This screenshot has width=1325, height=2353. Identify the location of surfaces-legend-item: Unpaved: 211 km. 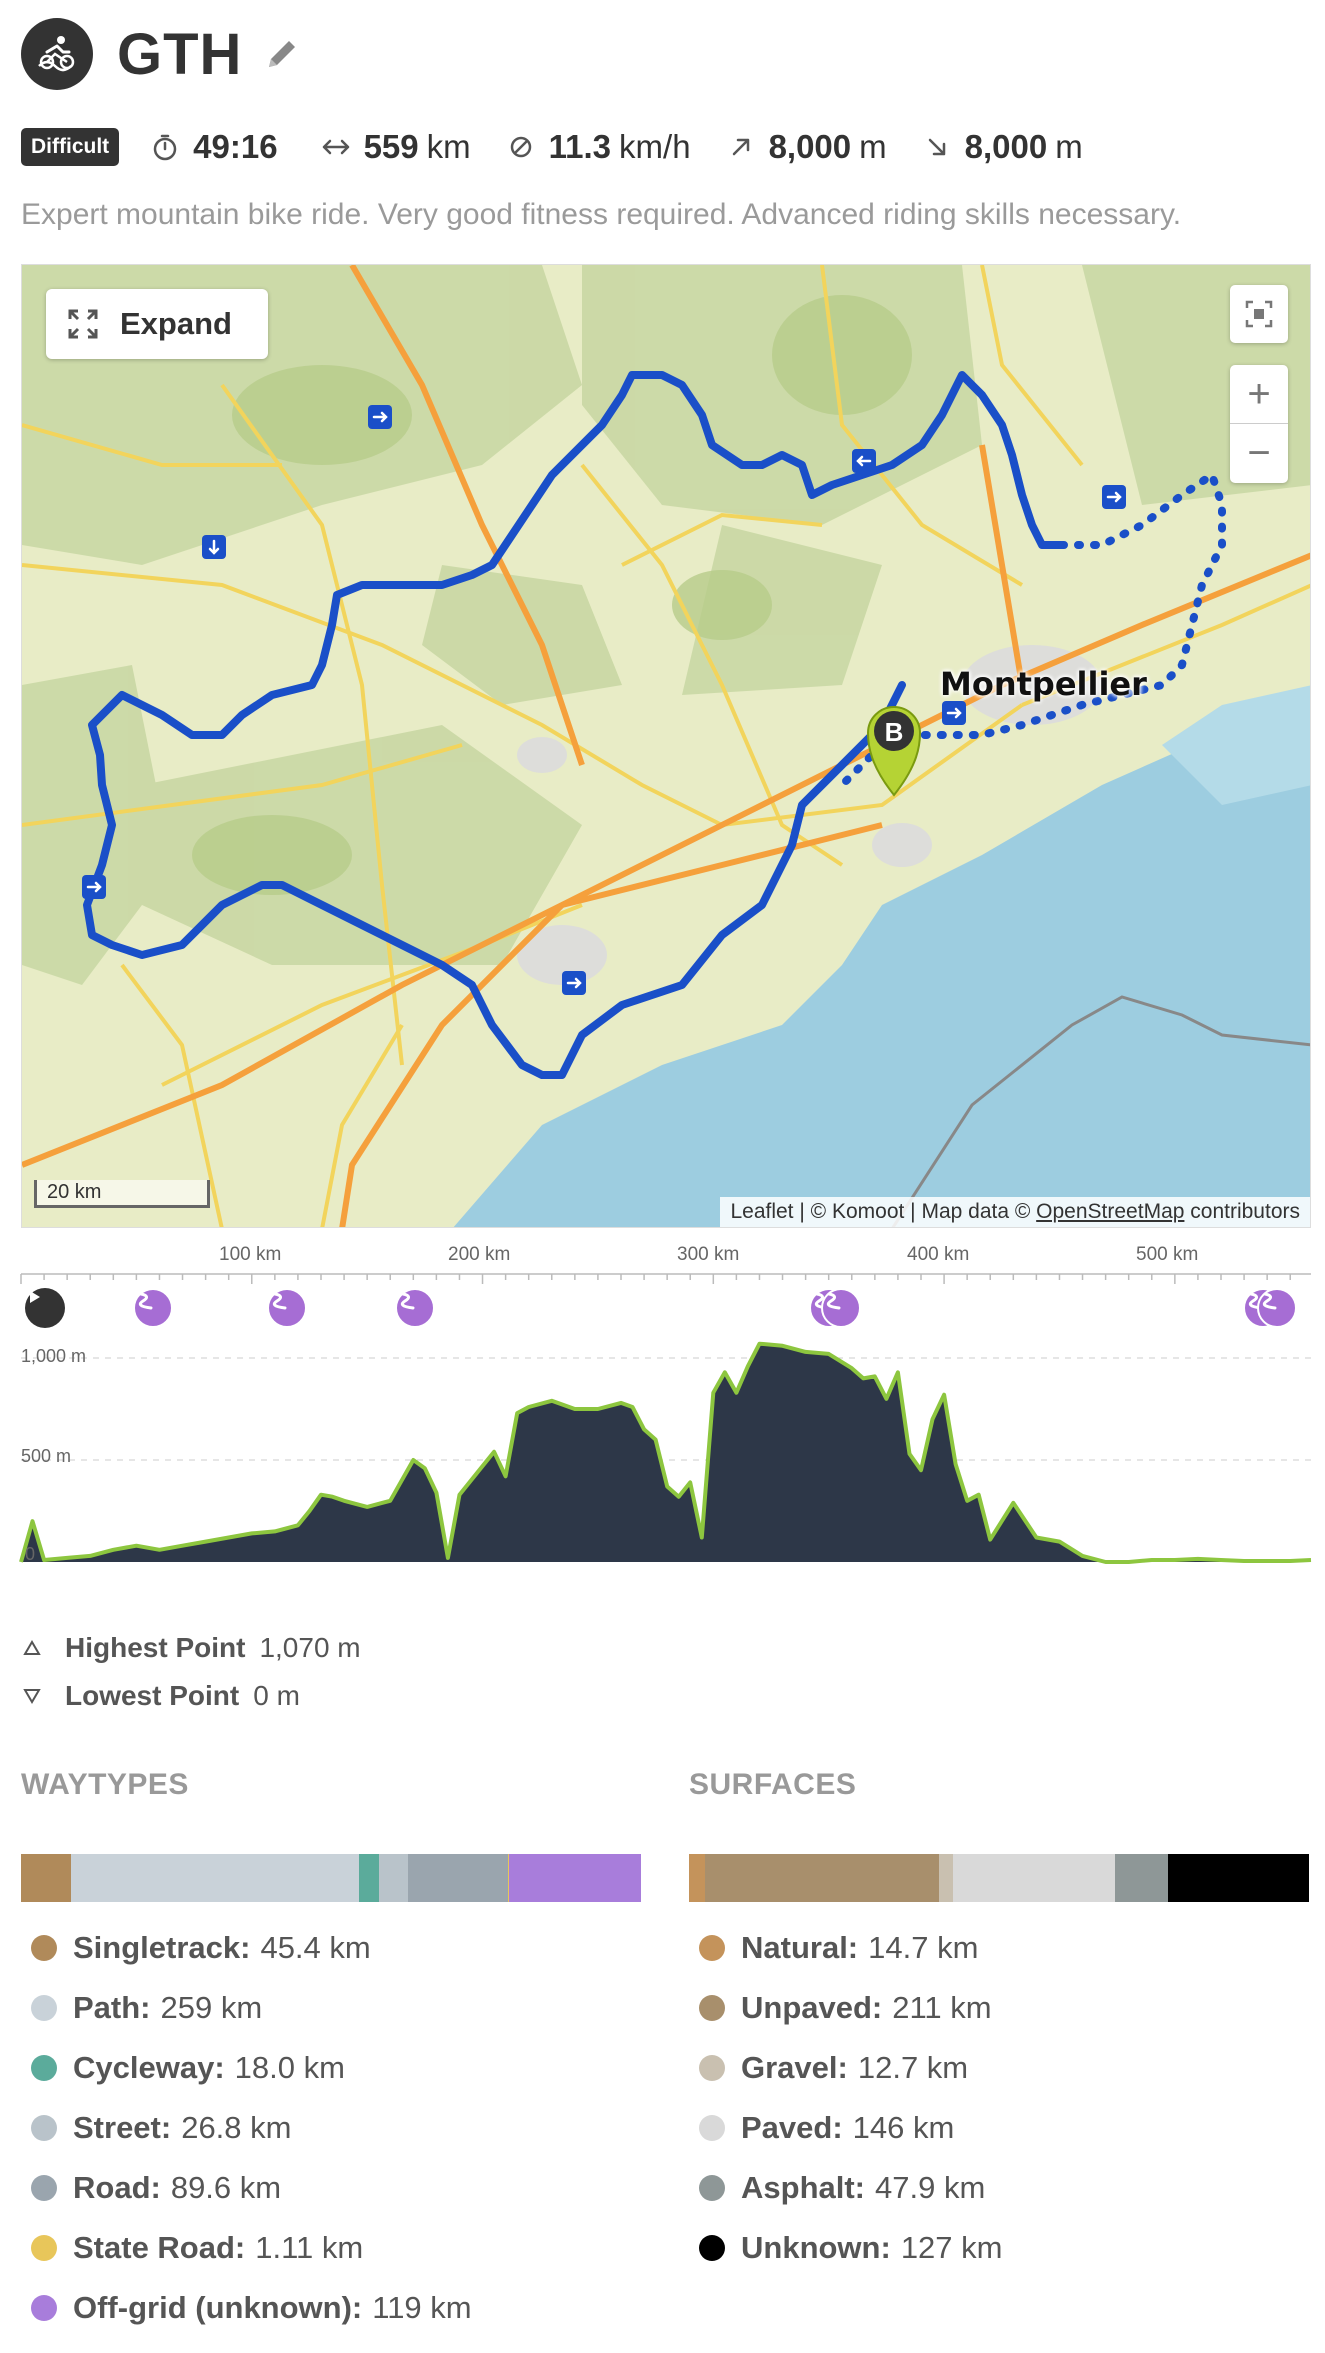
(999, 2008).